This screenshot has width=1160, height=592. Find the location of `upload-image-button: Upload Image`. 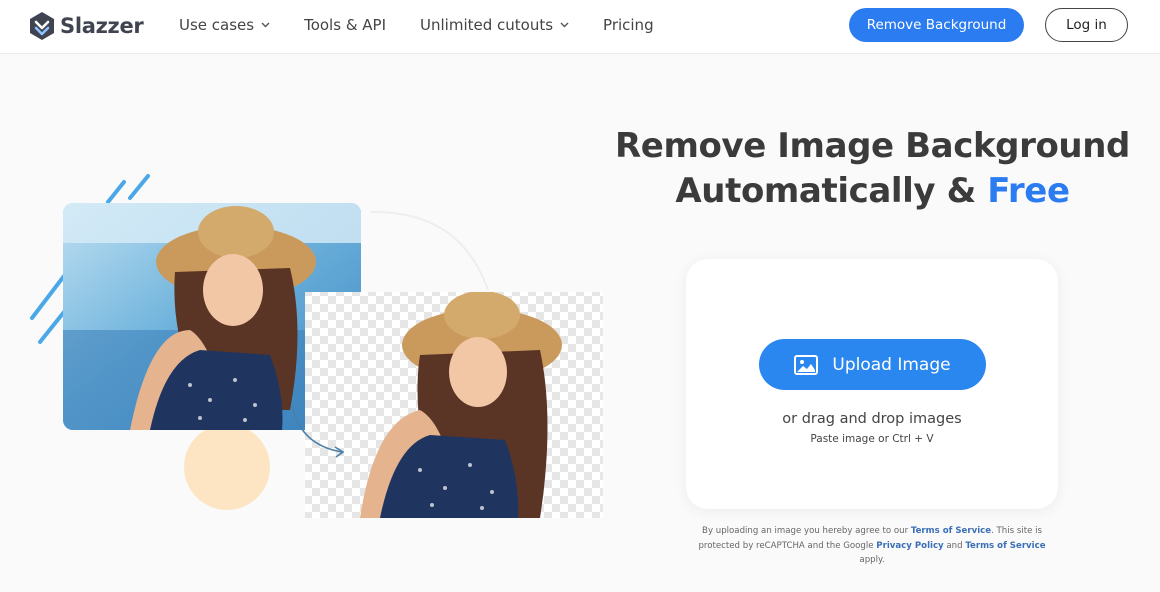

upload-image-button: Upload Image is located at coordinates (872, 364).